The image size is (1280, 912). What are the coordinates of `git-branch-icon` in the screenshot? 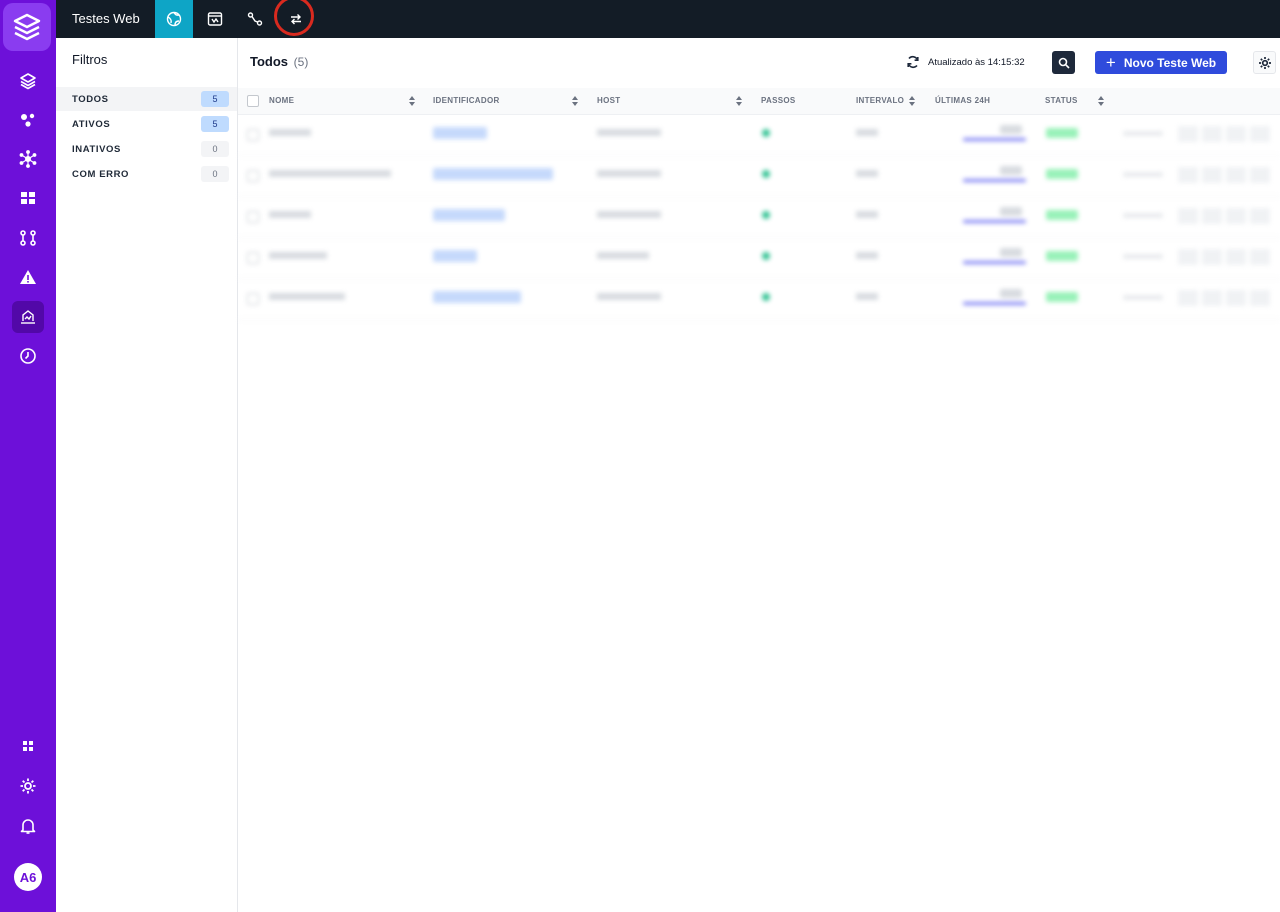 It's located at (28, 238).